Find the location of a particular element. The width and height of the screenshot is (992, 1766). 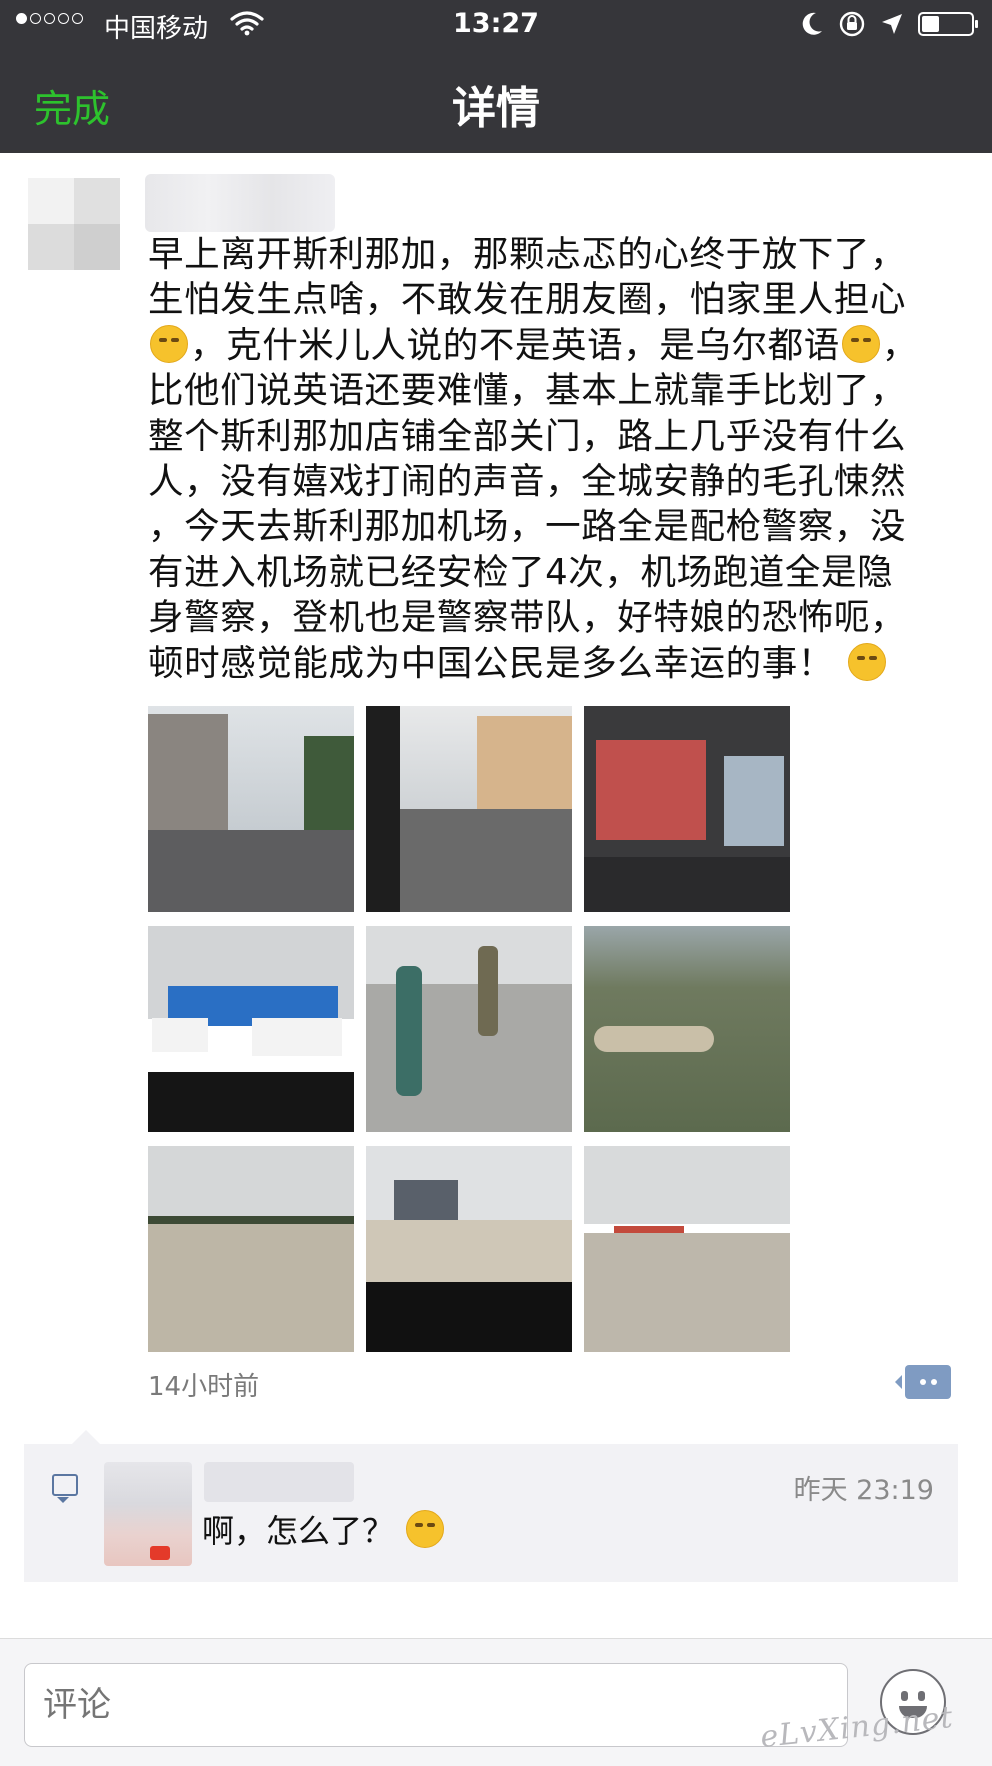

top-bar: 中国移动 13:27 完成 详情 is located at coordinates (496, 76).